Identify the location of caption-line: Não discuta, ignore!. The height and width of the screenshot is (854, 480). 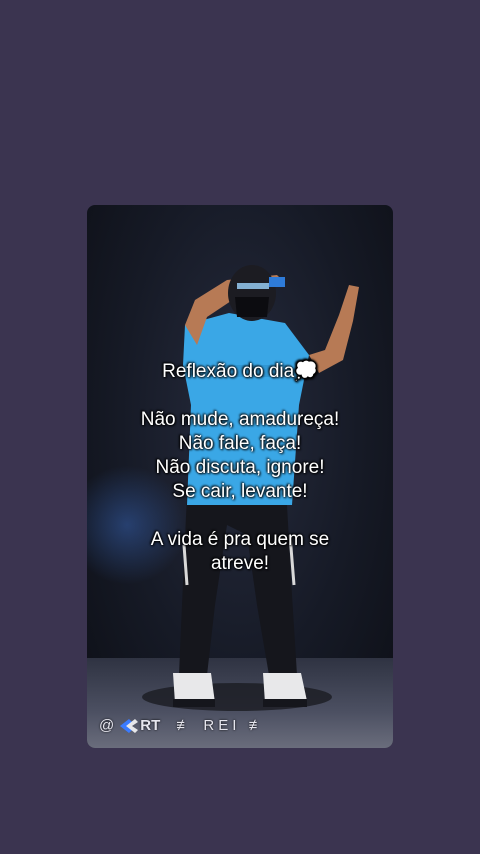
(240, 467).